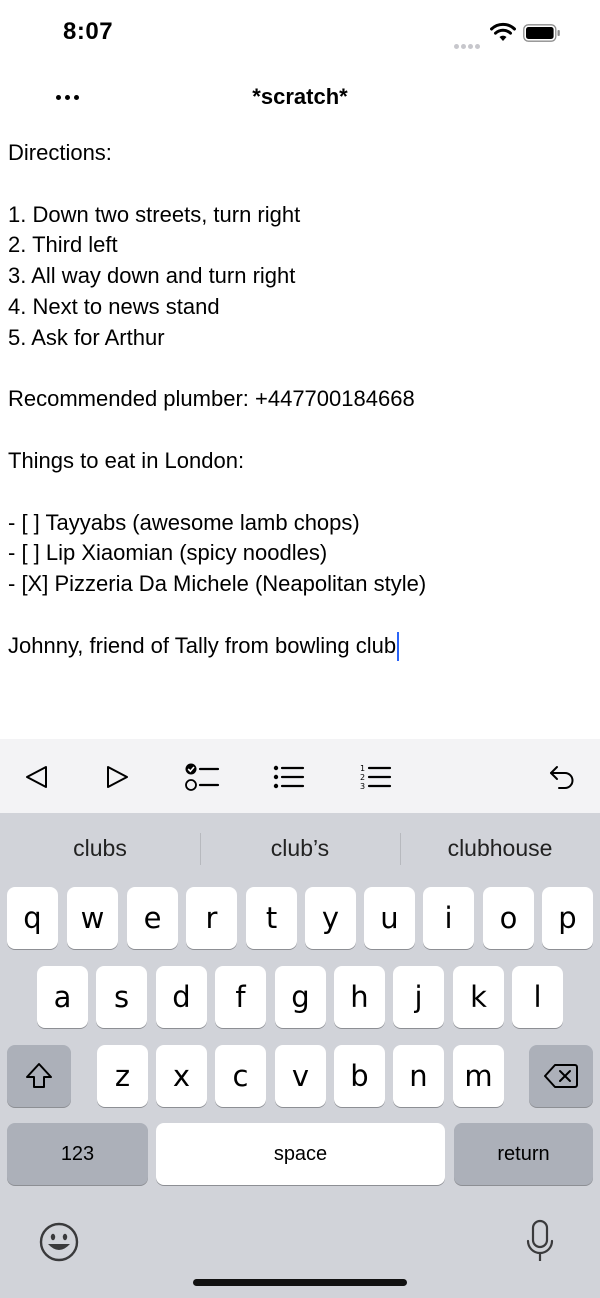  What do you see at coordinates (37, 777) in the screenshot?
I see `left-arrow-icon` at bounding box center [37, 777].